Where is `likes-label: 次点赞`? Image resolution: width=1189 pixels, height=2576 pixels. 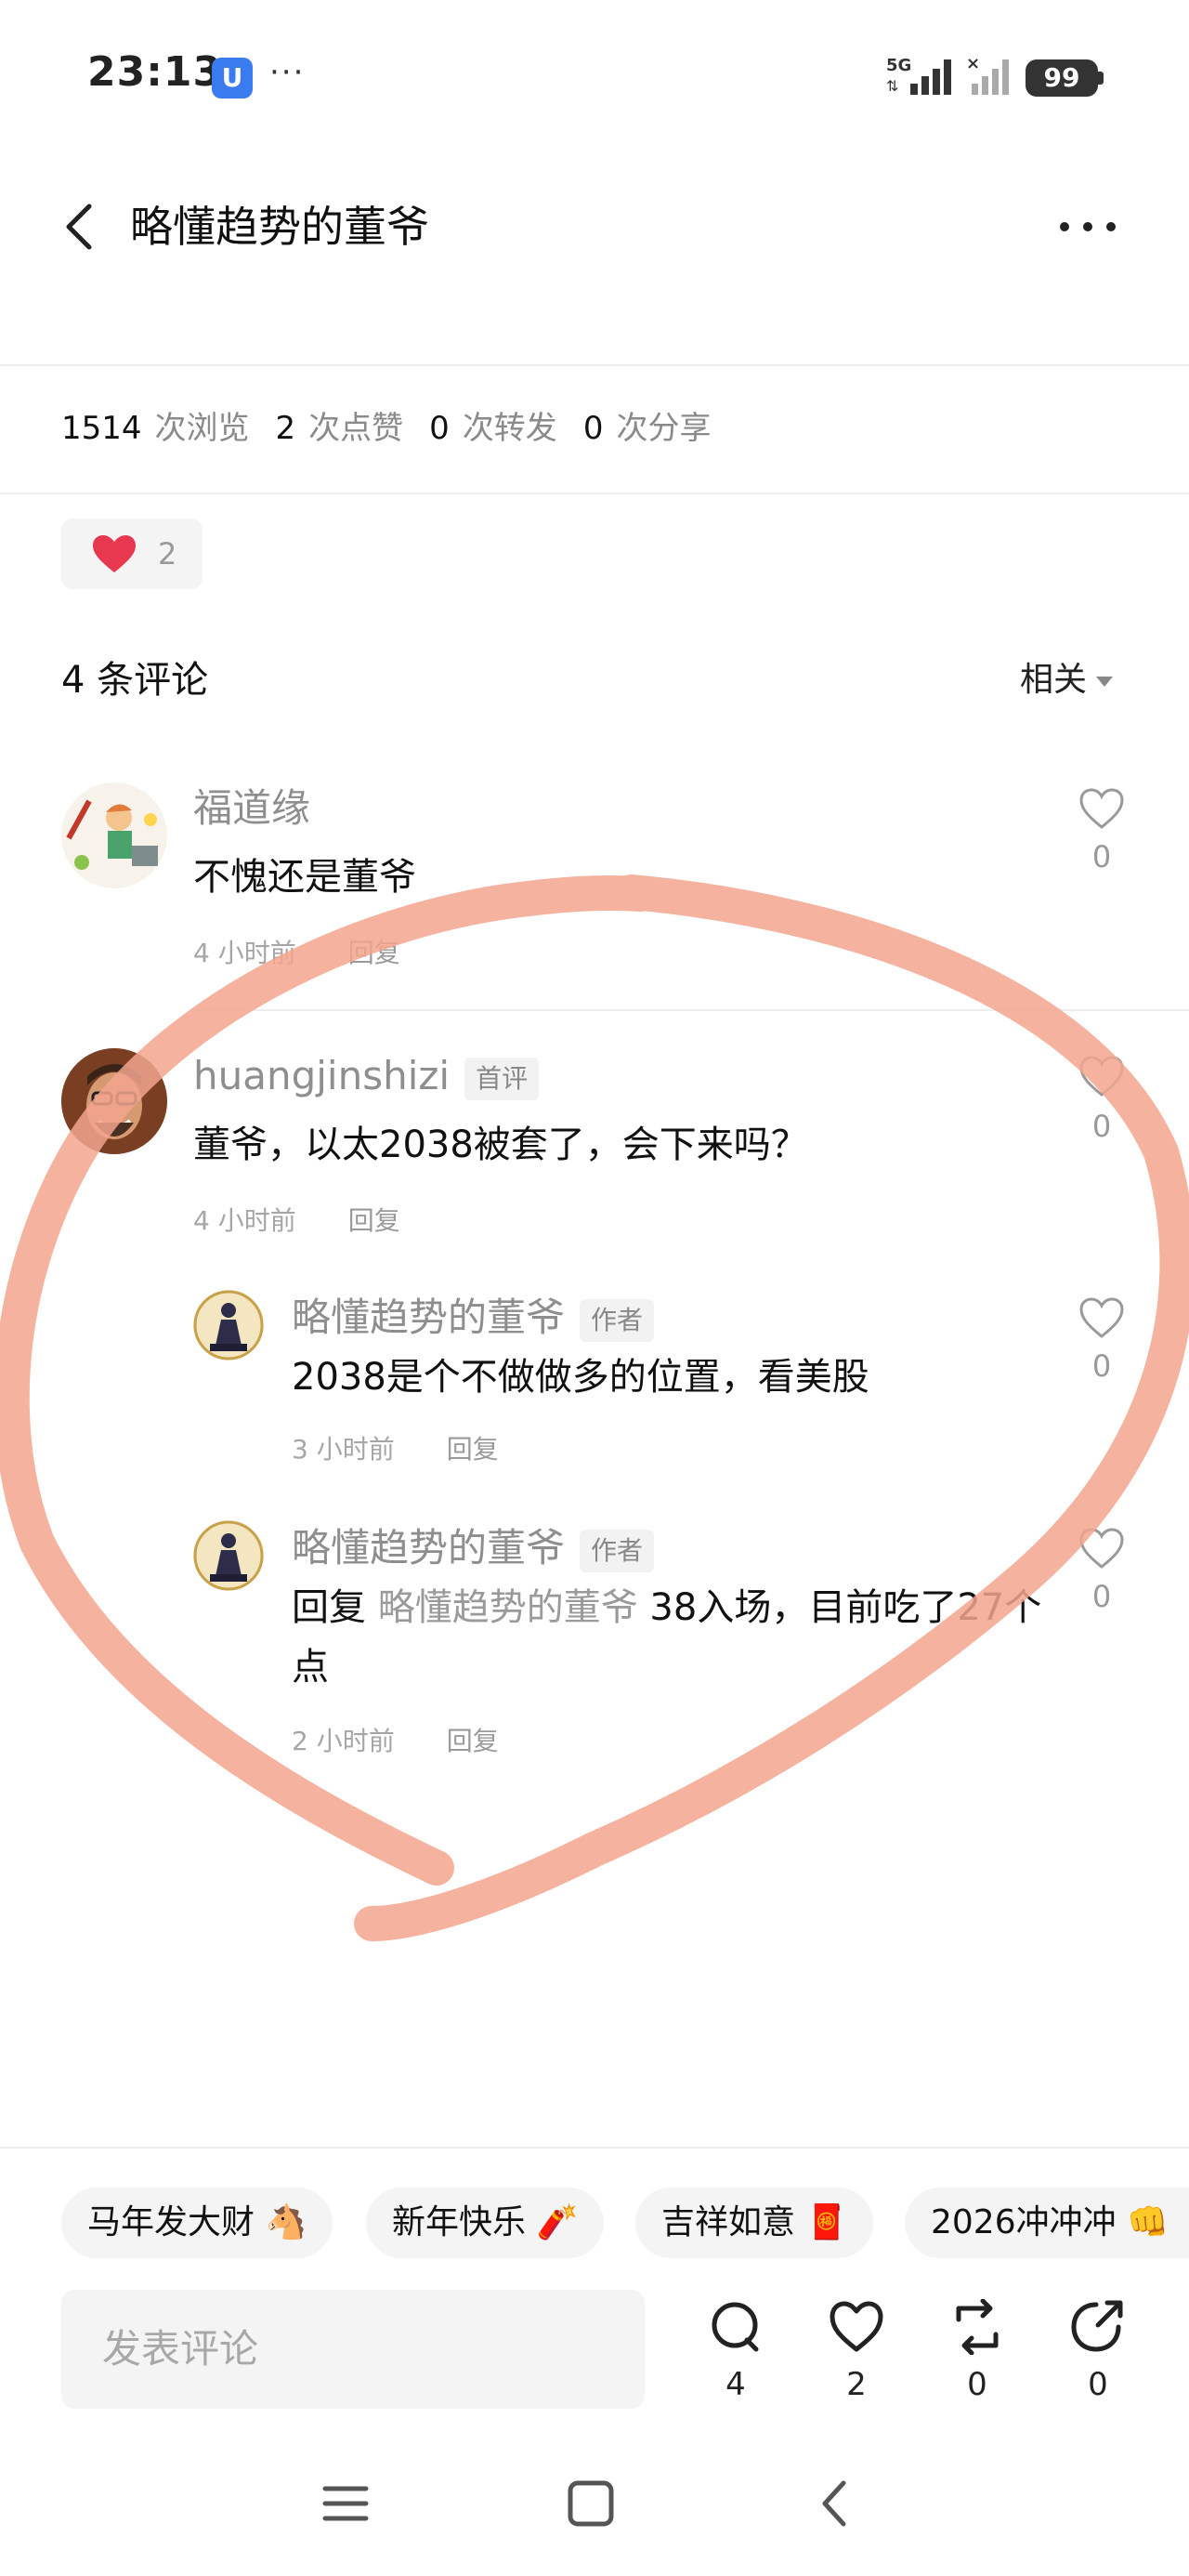
likes-label: 次点赞 is located at coordinates (356, 428).